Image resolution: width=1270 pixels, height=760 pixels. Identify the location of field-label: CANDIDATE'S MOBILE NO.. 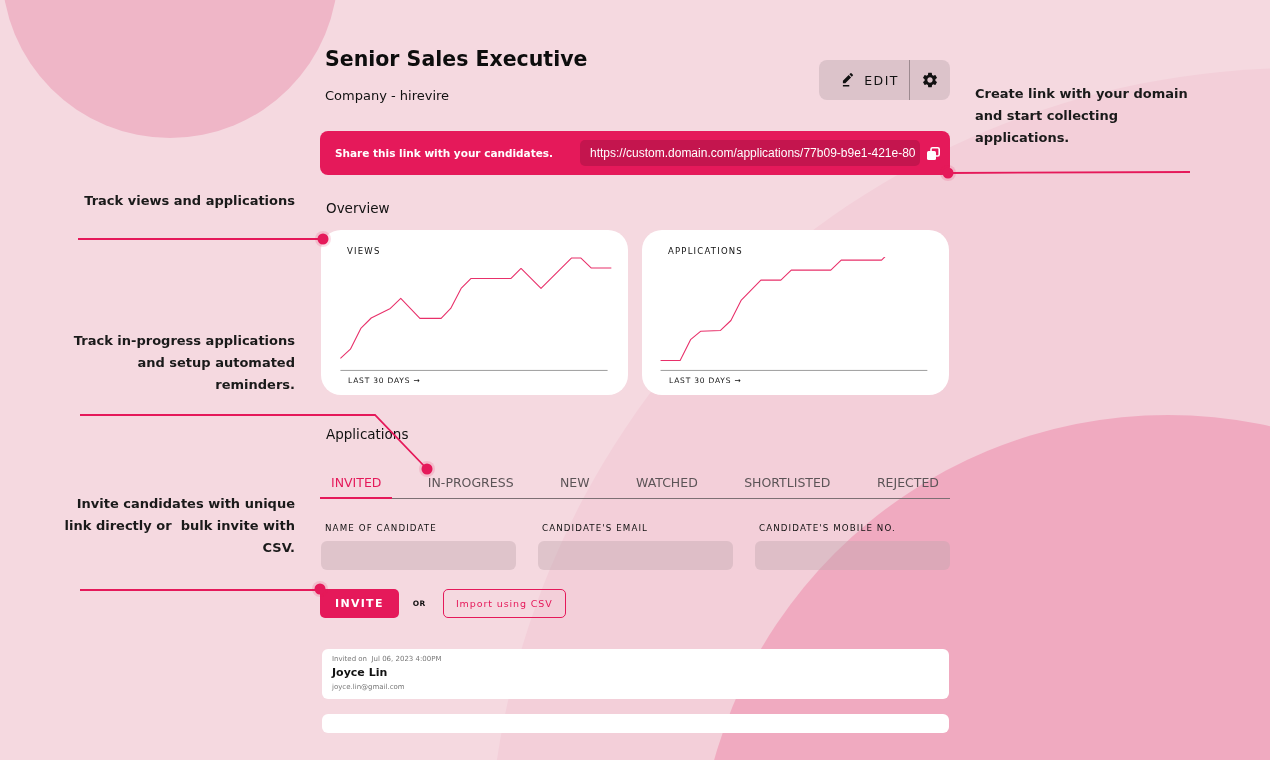
(827, 528).